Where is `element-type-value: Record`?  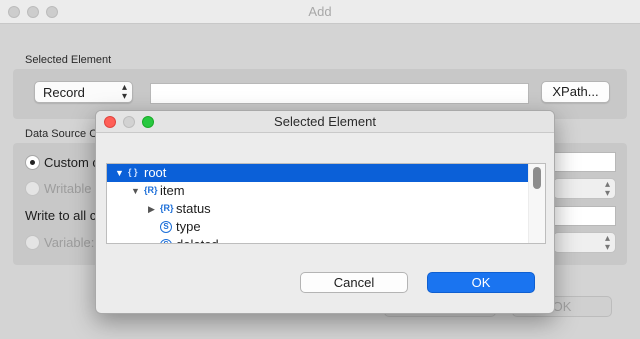
element-type-value: Record is located at coordinates (64, 92).